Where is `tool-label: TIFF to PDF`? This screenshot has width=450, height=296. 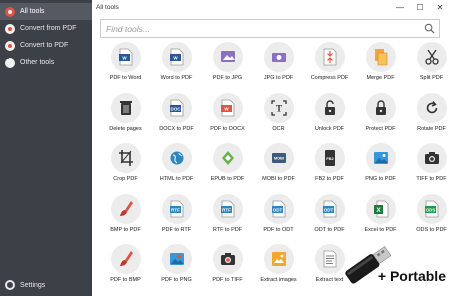 tool-label: TIFF to PDF is located at coordinates (431, 179).